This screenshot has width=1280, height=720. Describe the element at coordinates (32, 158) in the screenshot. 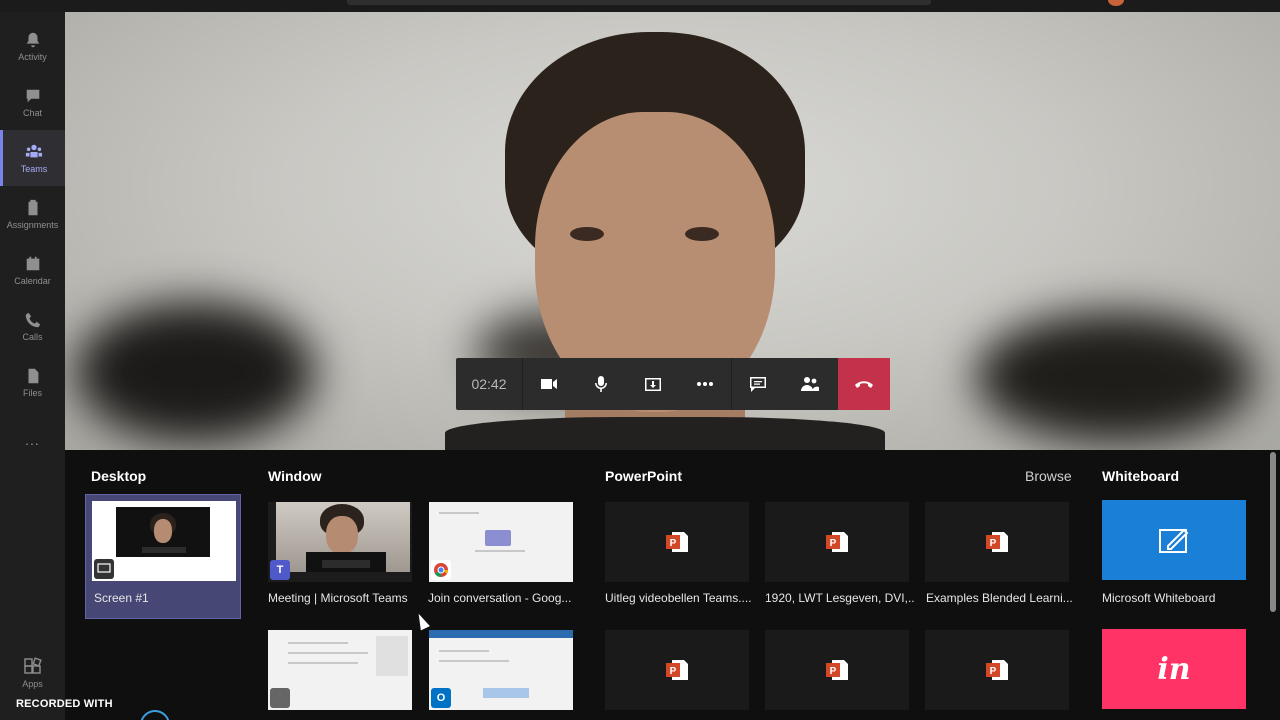

I see `rail-item-teams: Teams` at that location.